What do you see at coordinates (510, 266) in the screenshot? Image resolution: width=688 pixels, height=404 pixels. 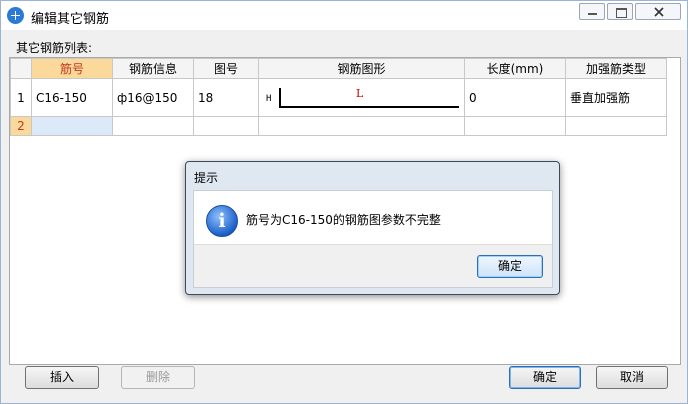 I see `dialog-ok-button: 确定` at bounding box center [510, 266].